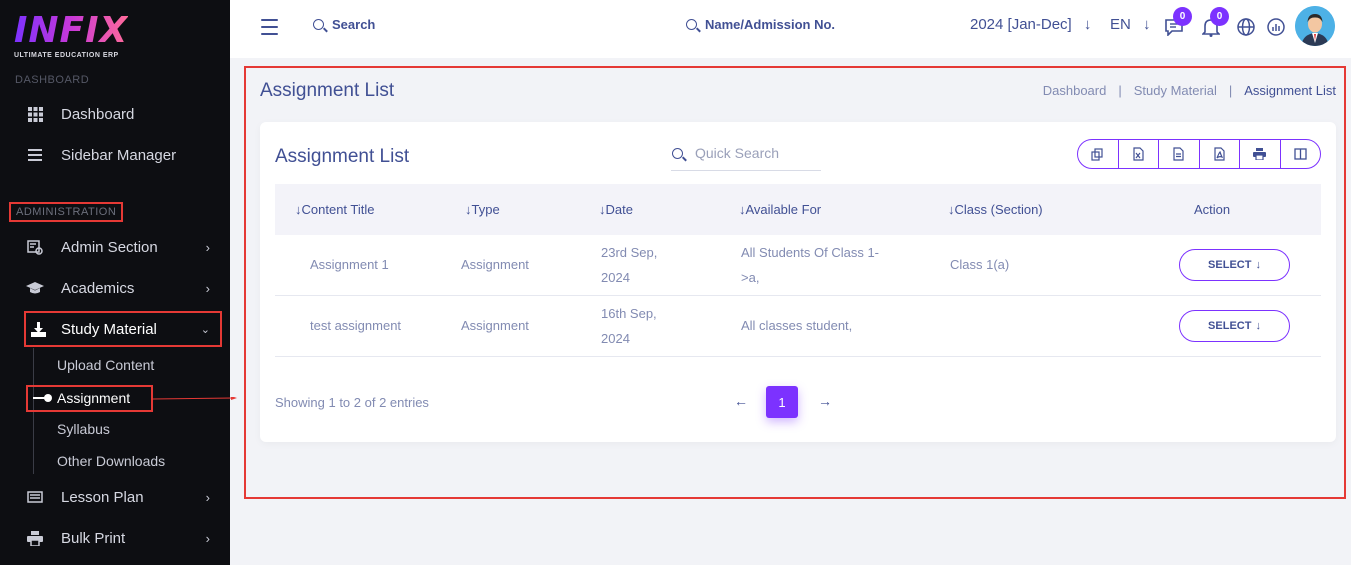 The image size is (1351, 565). I want to click on annotation-arrow, so click(195, 398).